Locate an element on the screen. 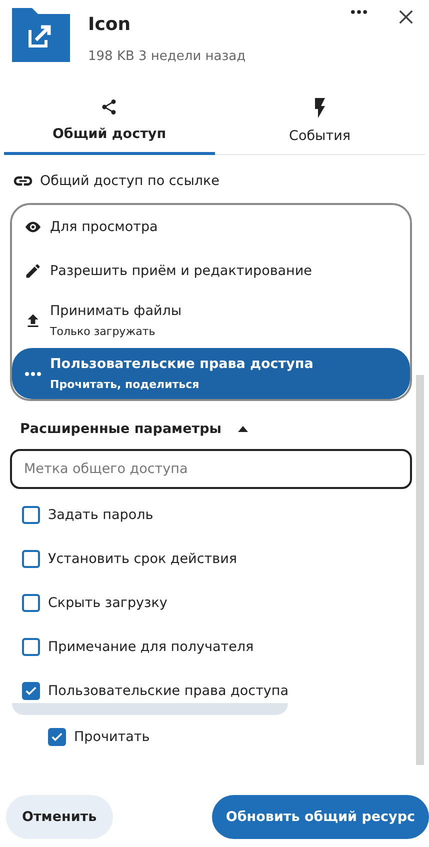 This screenshot has height=847, width=429. option-label: Примечание для получателя is located at coordinates (151, 647).